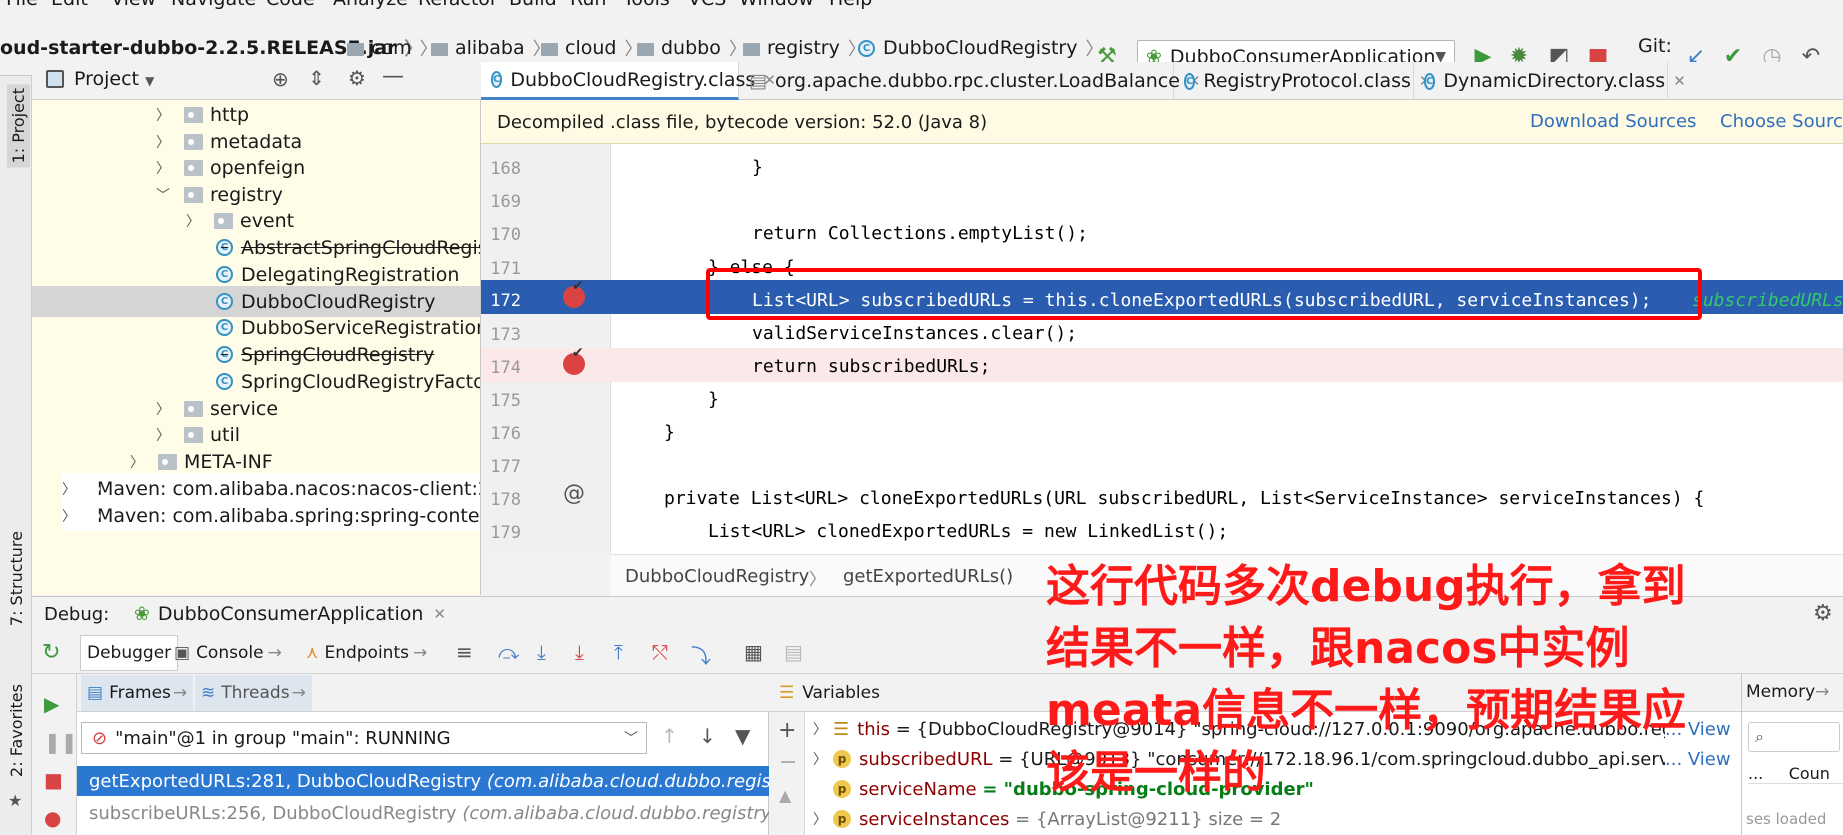 This screenshot has height=835, width=1843. I want to click on resume-icon: ▶, so click(51, 704).